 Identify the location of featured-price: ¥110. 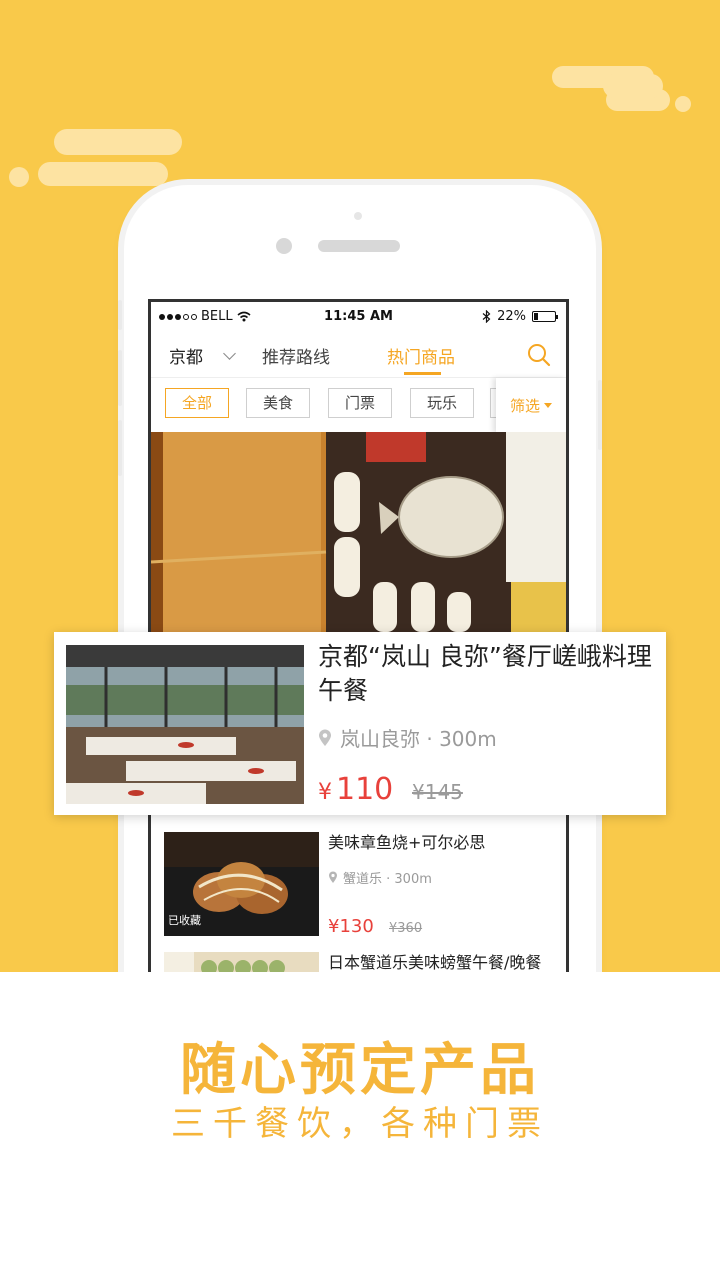
(355, 789).